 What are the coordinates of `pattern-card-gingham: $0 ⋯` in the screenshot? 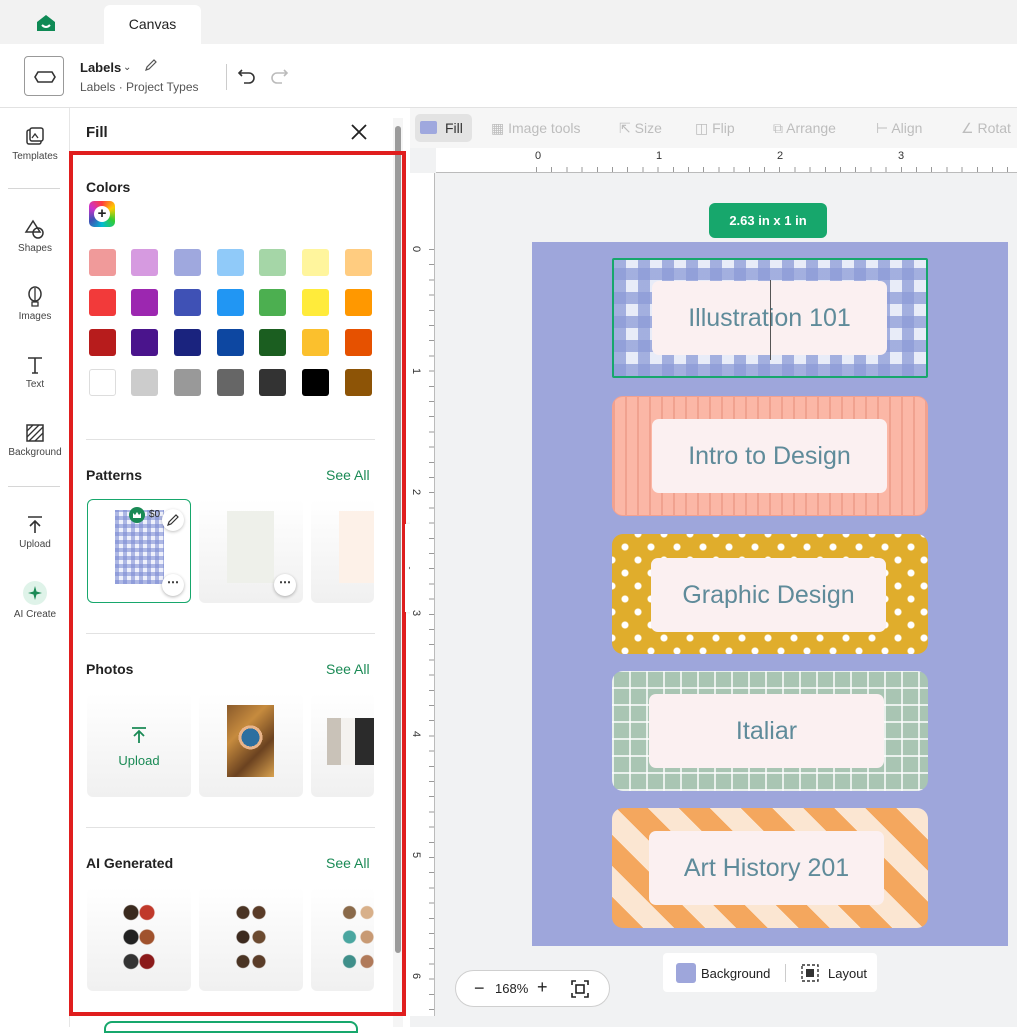 It's located at (139, 551).